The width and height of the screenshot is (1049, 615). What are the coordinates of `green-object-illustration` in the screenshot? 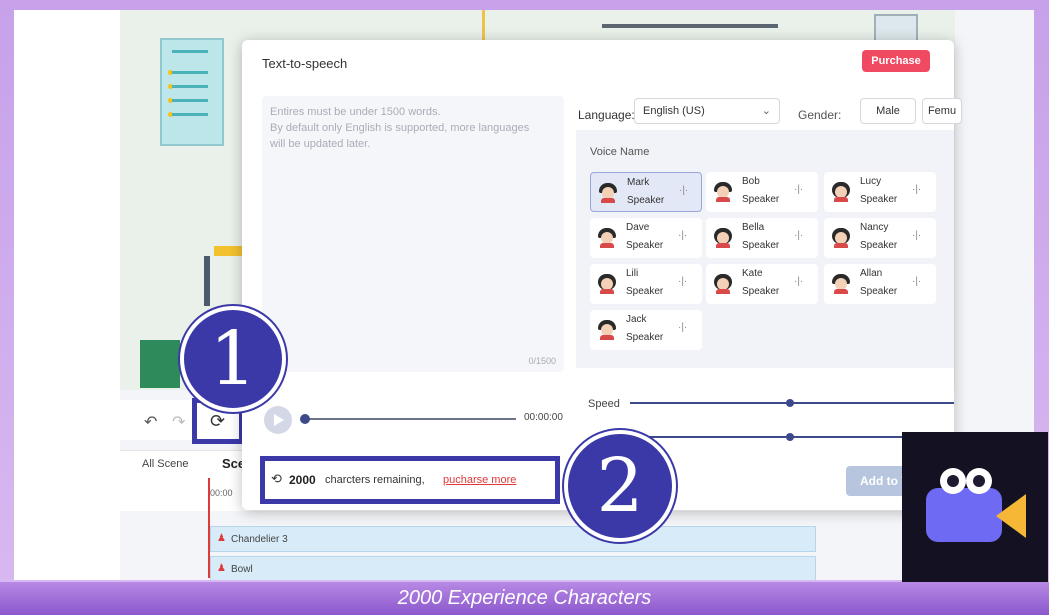 It's located at (160, 364).